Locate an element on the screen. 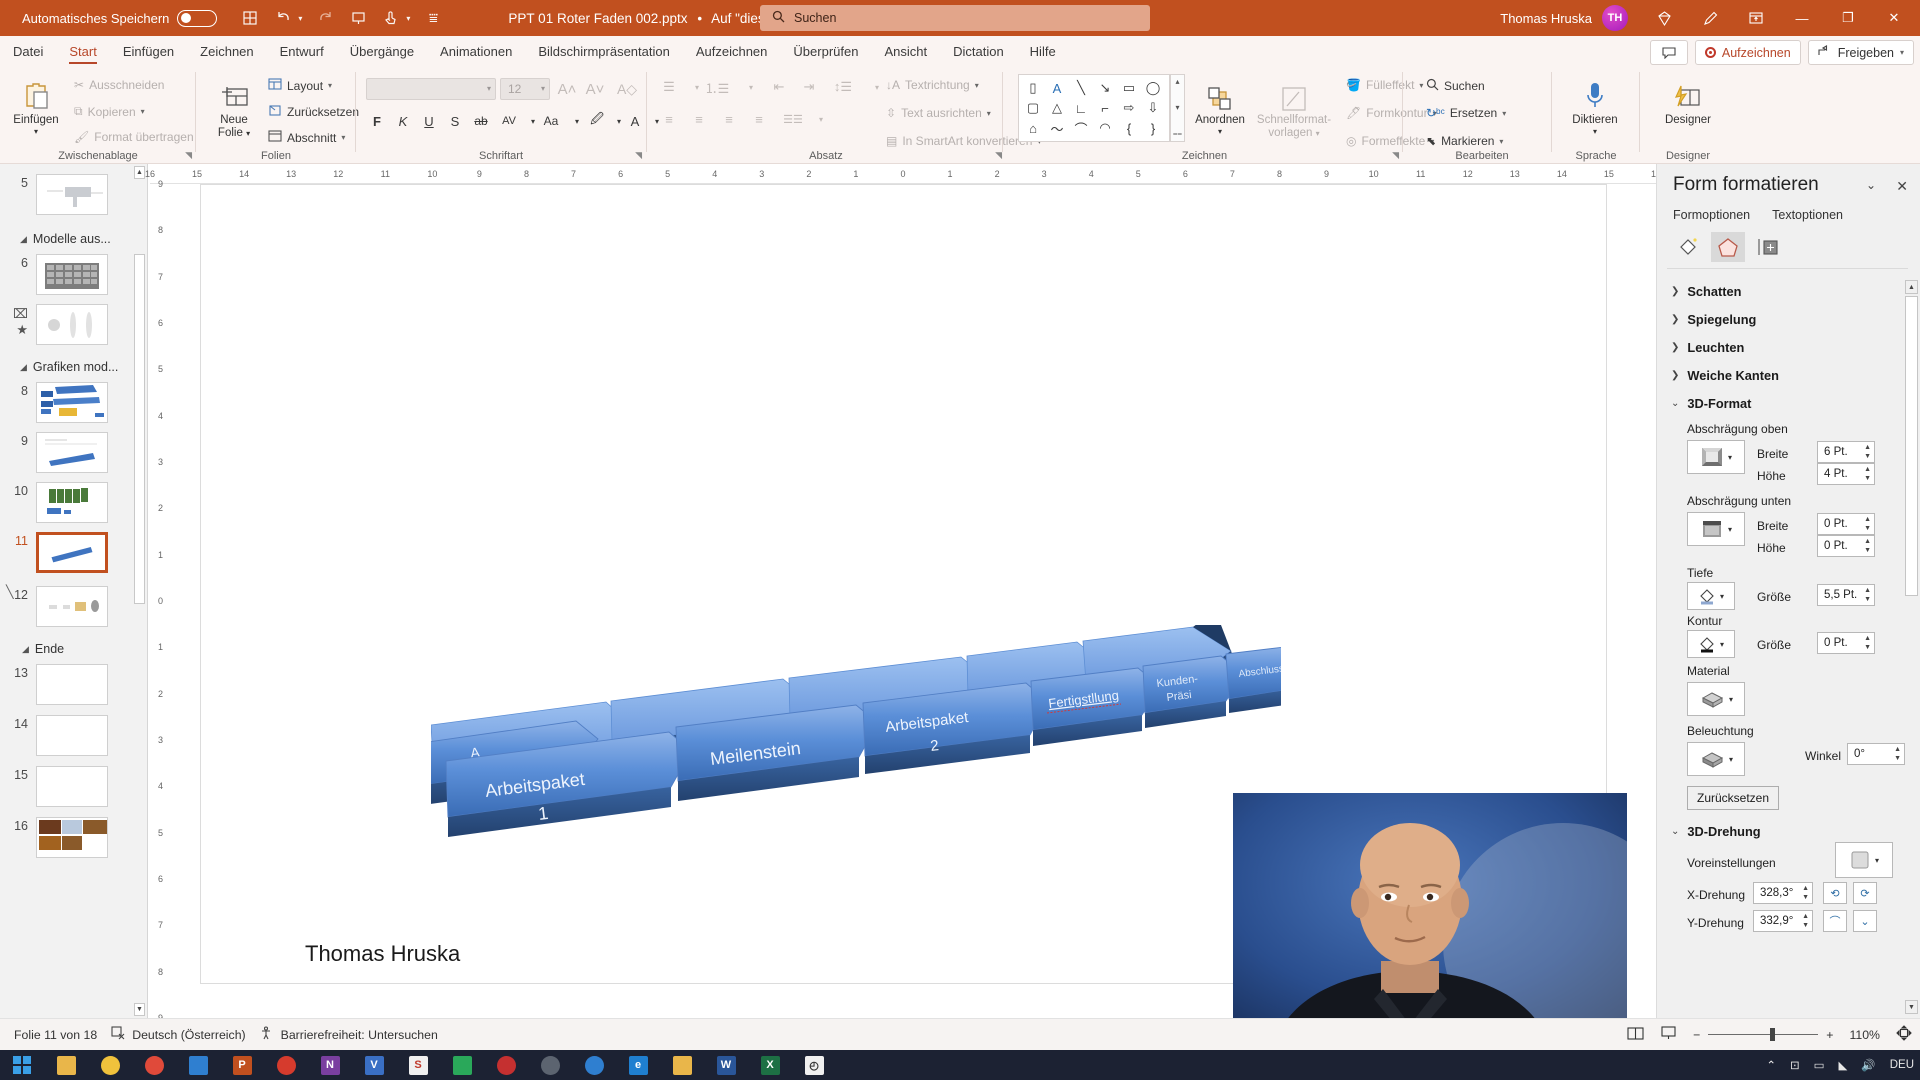 Image resolution: width=1920 pixels, height=1080 pixels. tab-start: Start is located at coordinates (82, 52).